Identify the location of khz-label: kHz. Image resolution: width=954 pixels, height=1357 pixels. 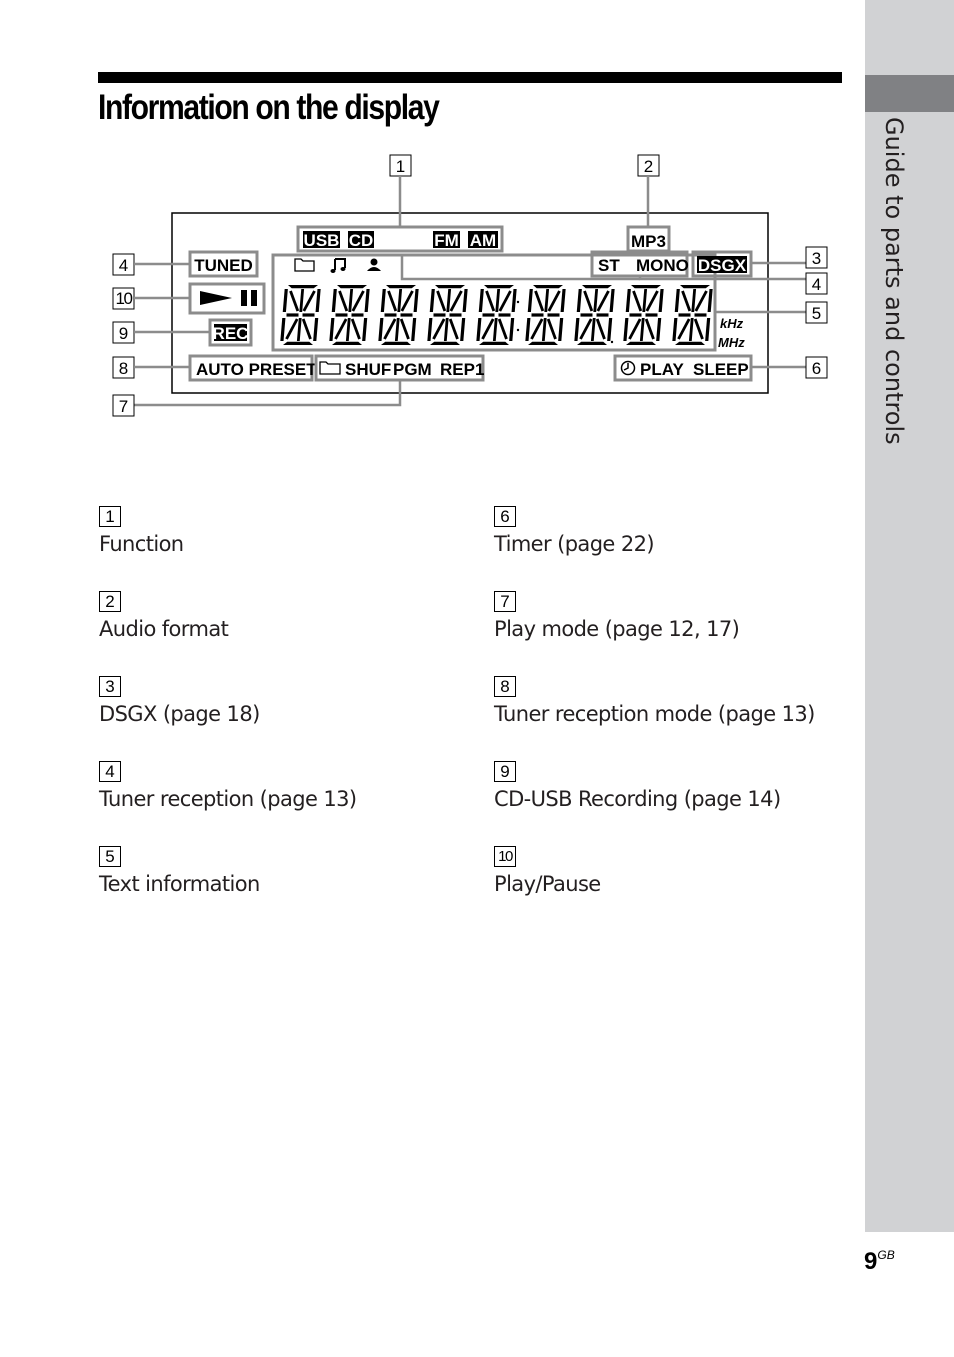
(732, 323).